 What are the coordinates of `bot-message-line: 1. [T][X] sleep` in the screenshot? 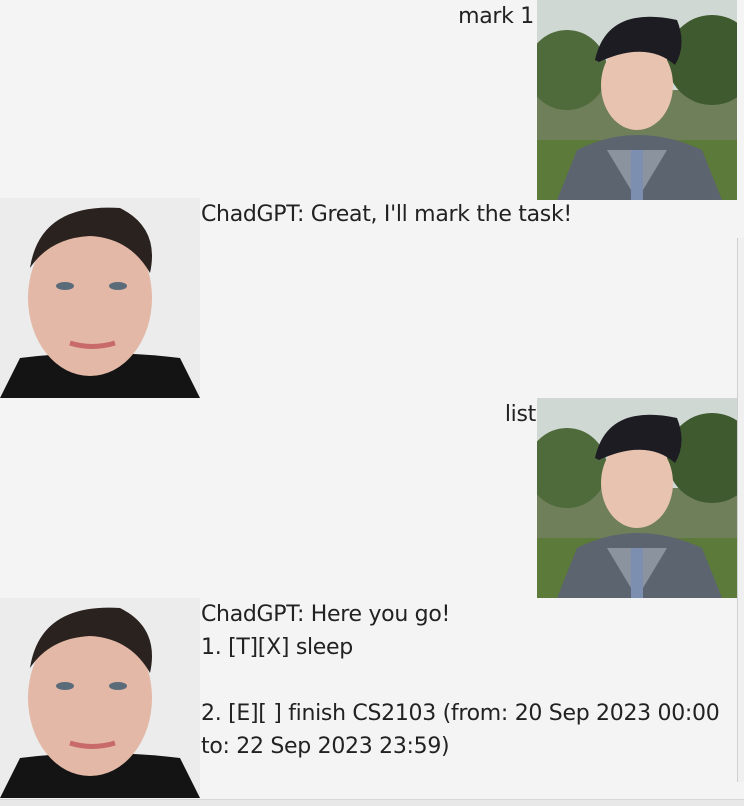 It's located at (277, 647).